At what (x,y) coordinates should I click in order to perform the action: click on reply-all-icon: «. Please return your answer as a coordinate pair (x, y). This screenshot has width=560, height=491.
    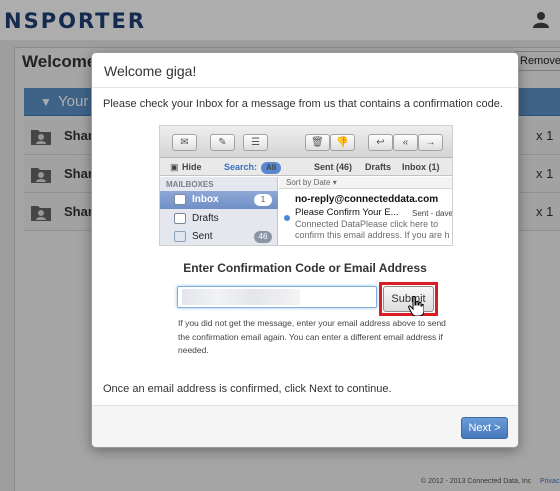
    Looking at the image, I should click on (405, 142).